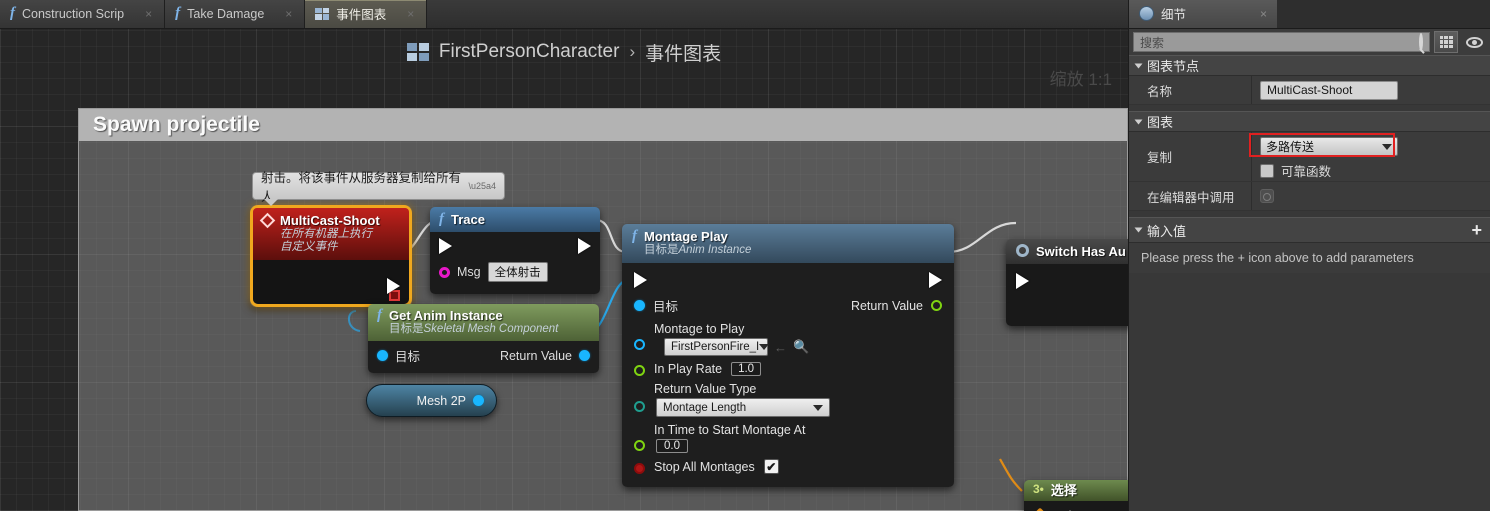 The image size is (1490, 511). Describe the element at coordinates (1267, 196) in the screenshot. I see `call-in-editor-checkbox` at that location.